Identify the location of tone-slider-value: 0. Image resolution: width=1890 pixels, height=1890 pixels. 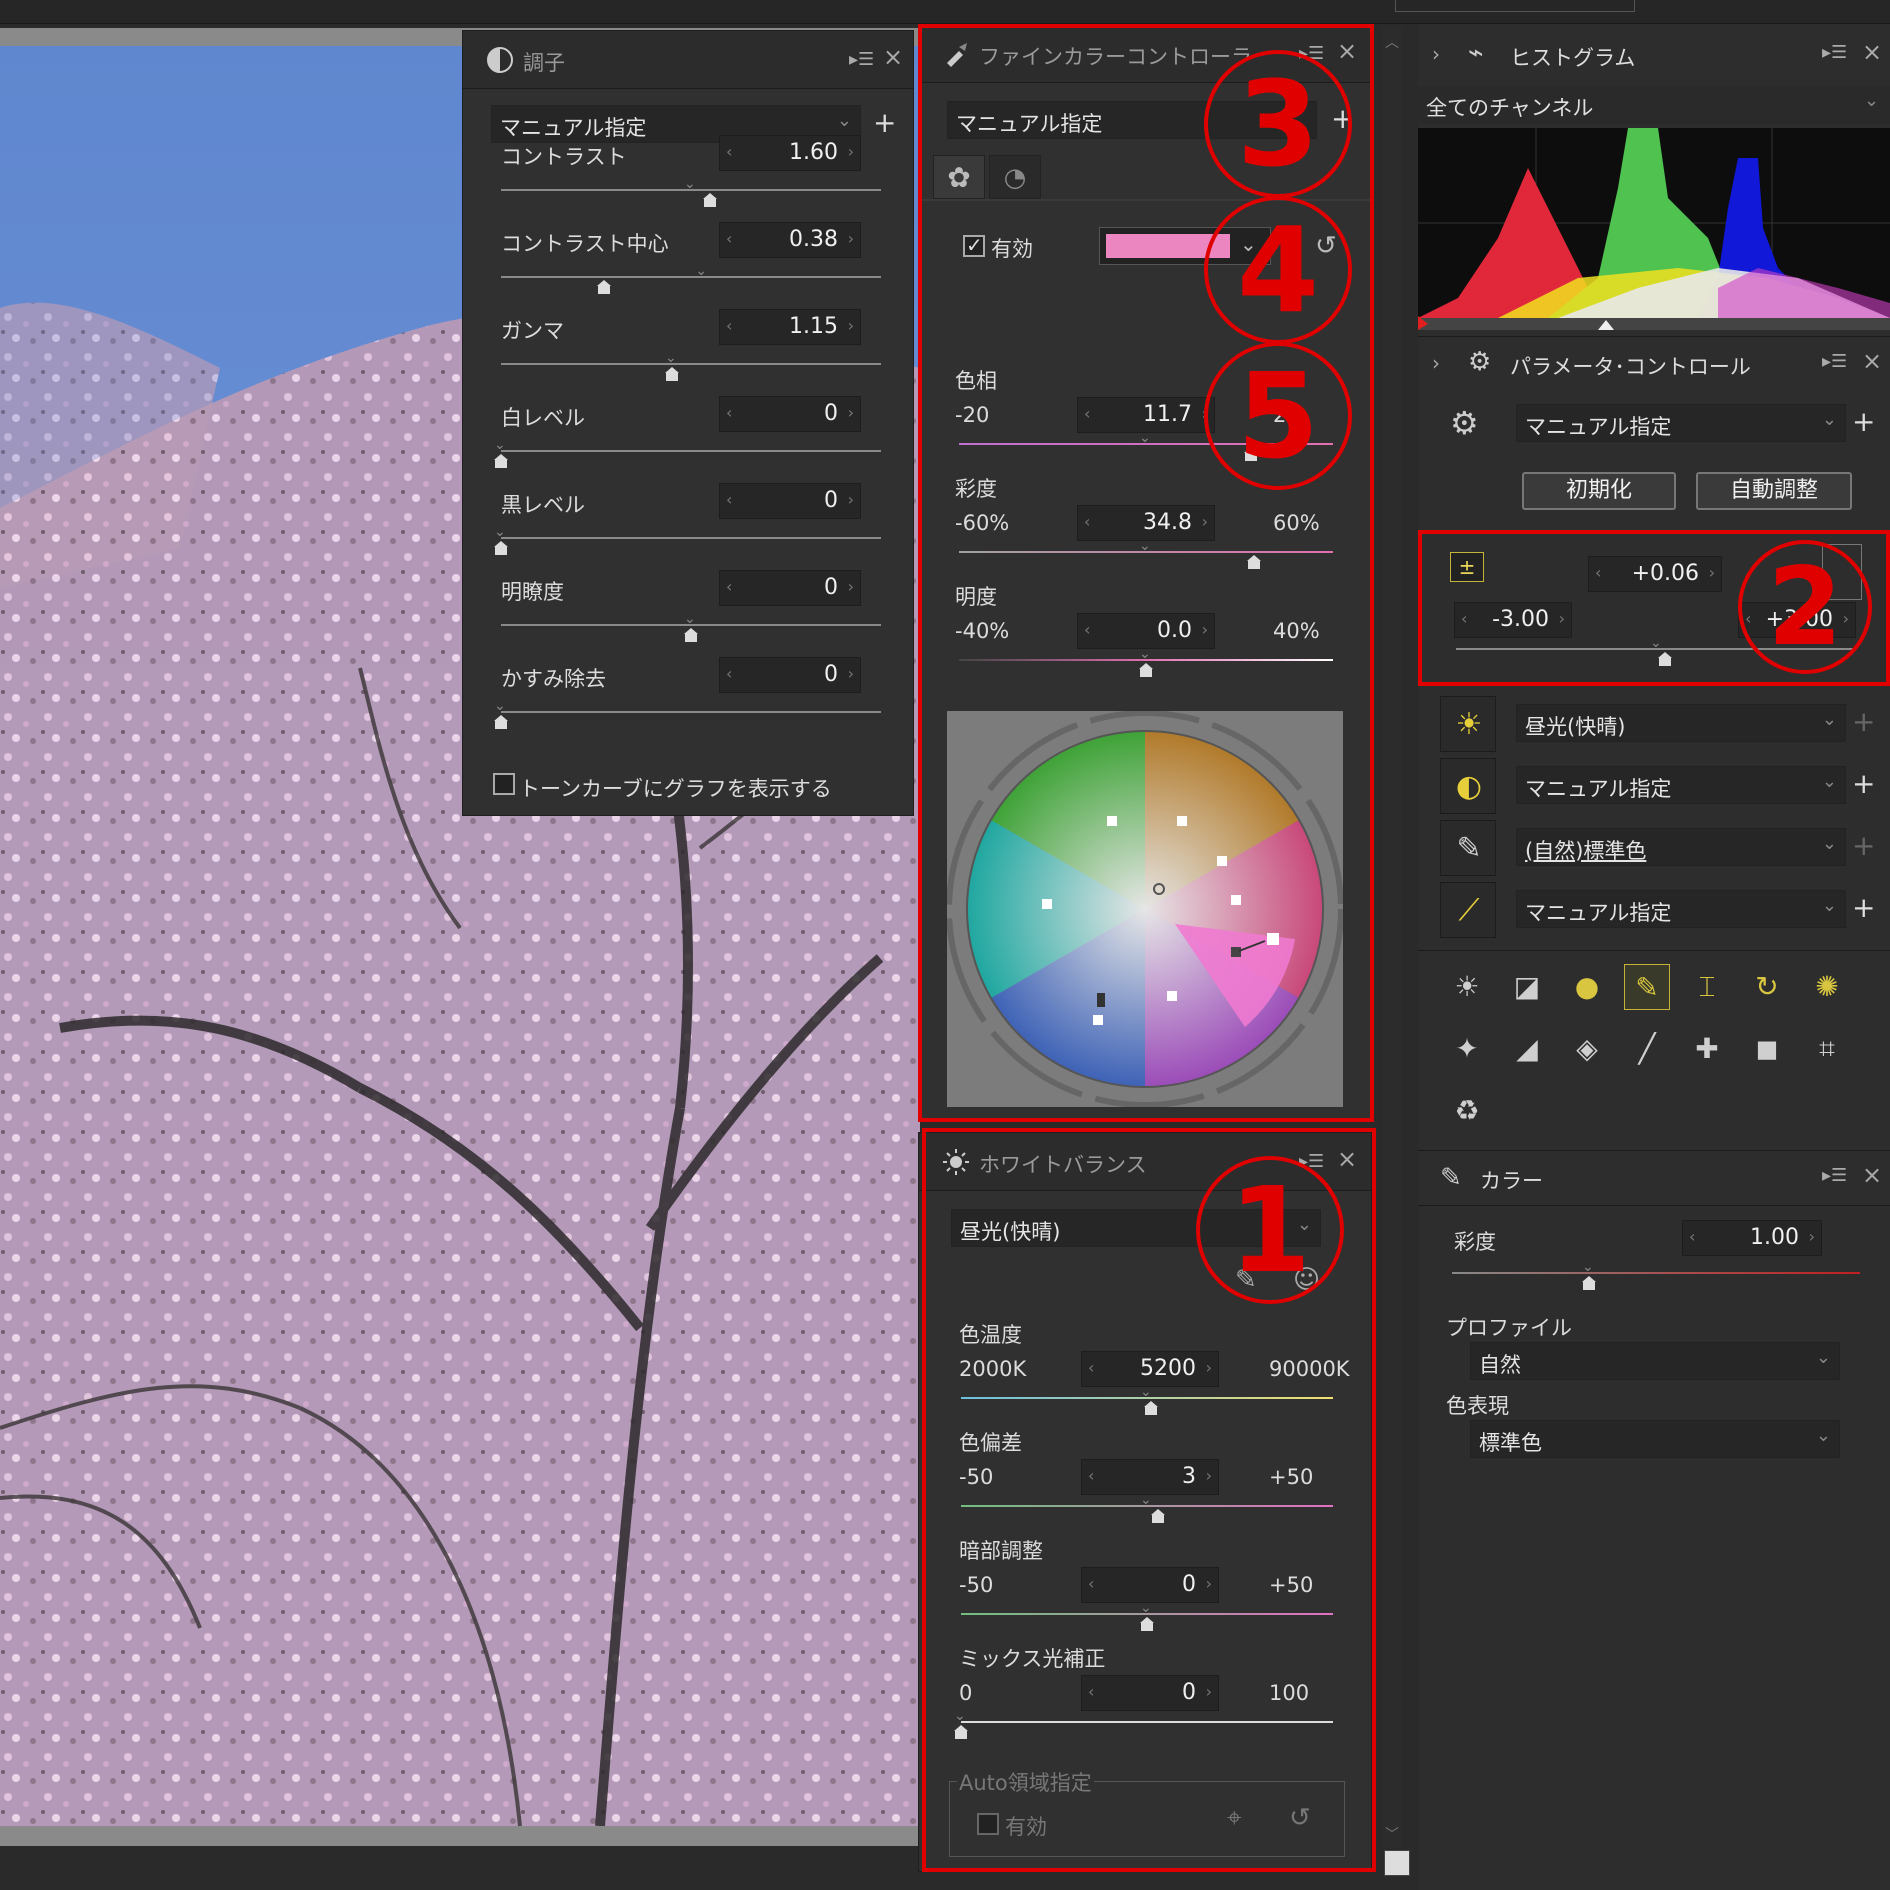
(831, 413).